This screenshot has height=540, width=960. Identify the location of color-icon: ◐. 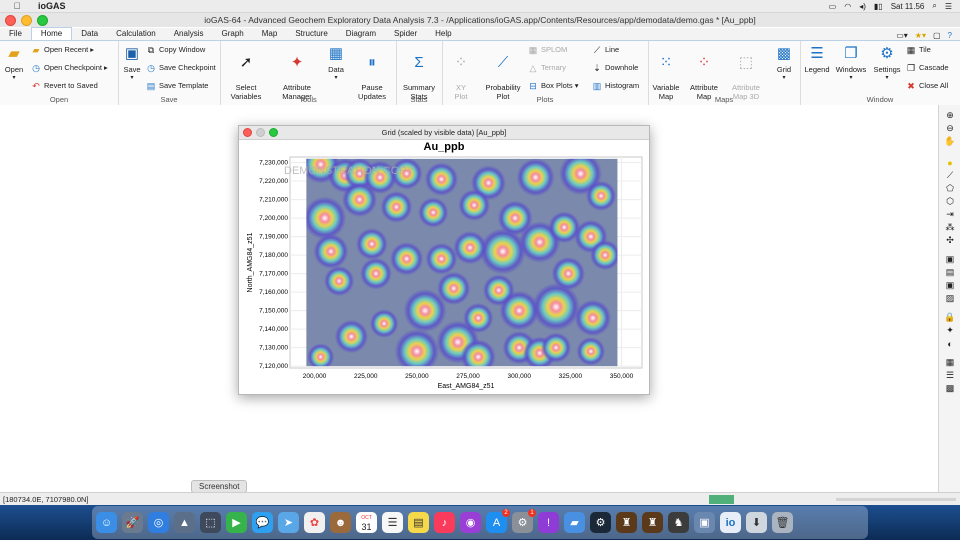
(950, 343).